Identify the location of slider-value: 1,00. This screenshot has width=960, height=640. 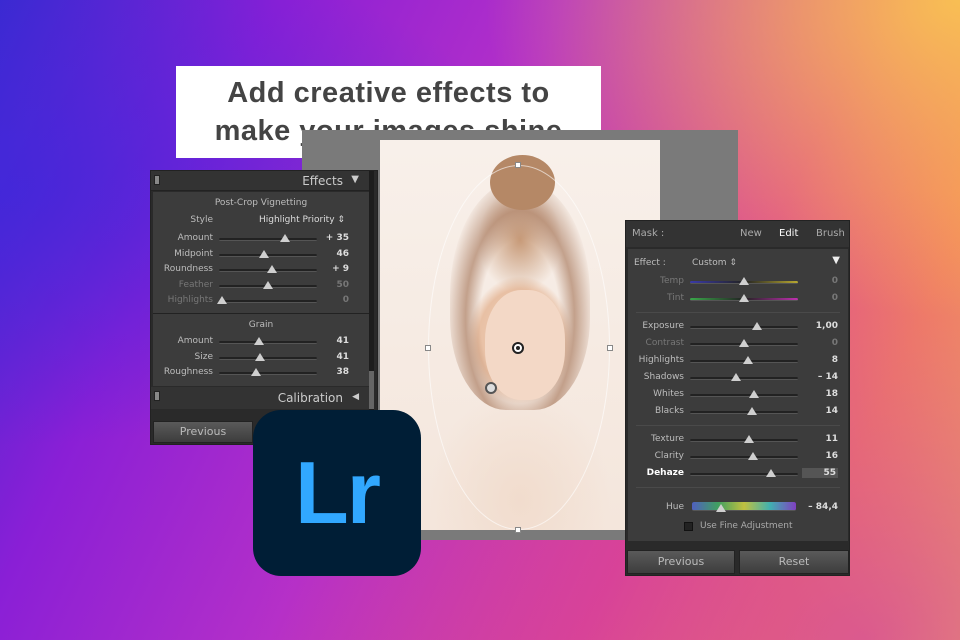
(826, 326).